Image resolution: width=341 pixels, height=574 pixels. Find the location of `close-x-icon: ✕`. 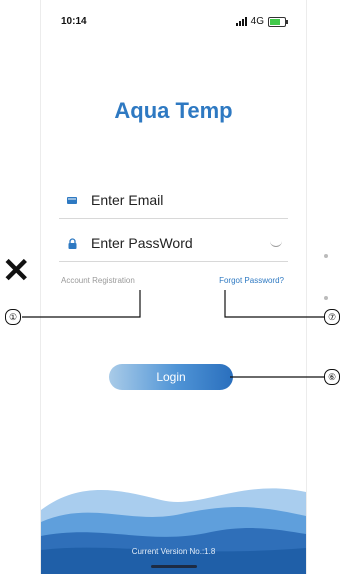

close-x-icon: ✕ is located at coordinates (16, 271).